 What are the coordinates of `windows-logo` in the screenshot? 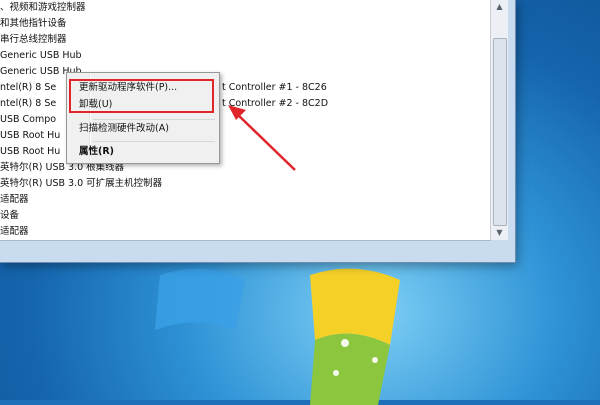 It's located at (277, 336).